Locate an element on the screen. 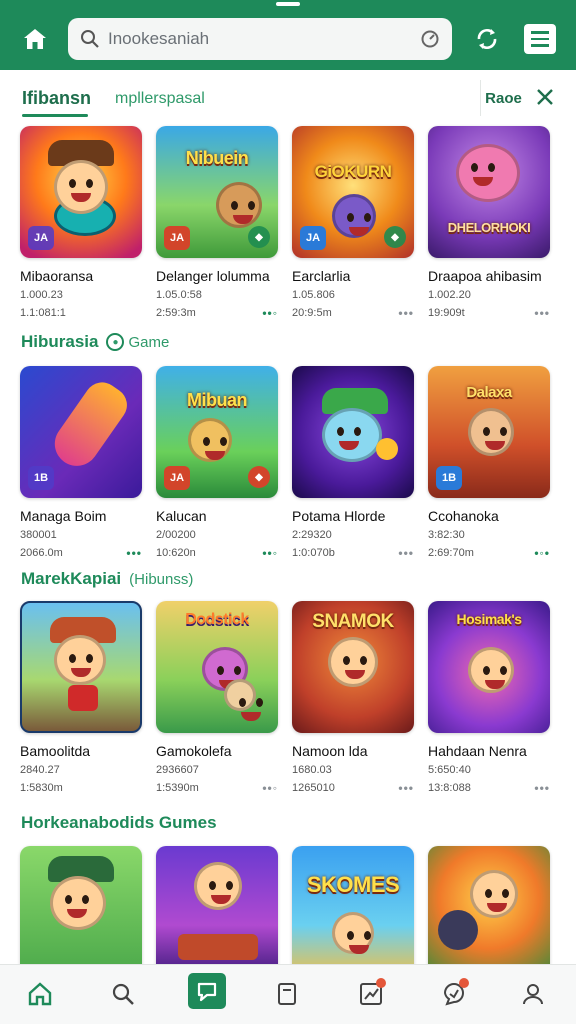  section-badge-label: Game is located at coordinates (149, 342).